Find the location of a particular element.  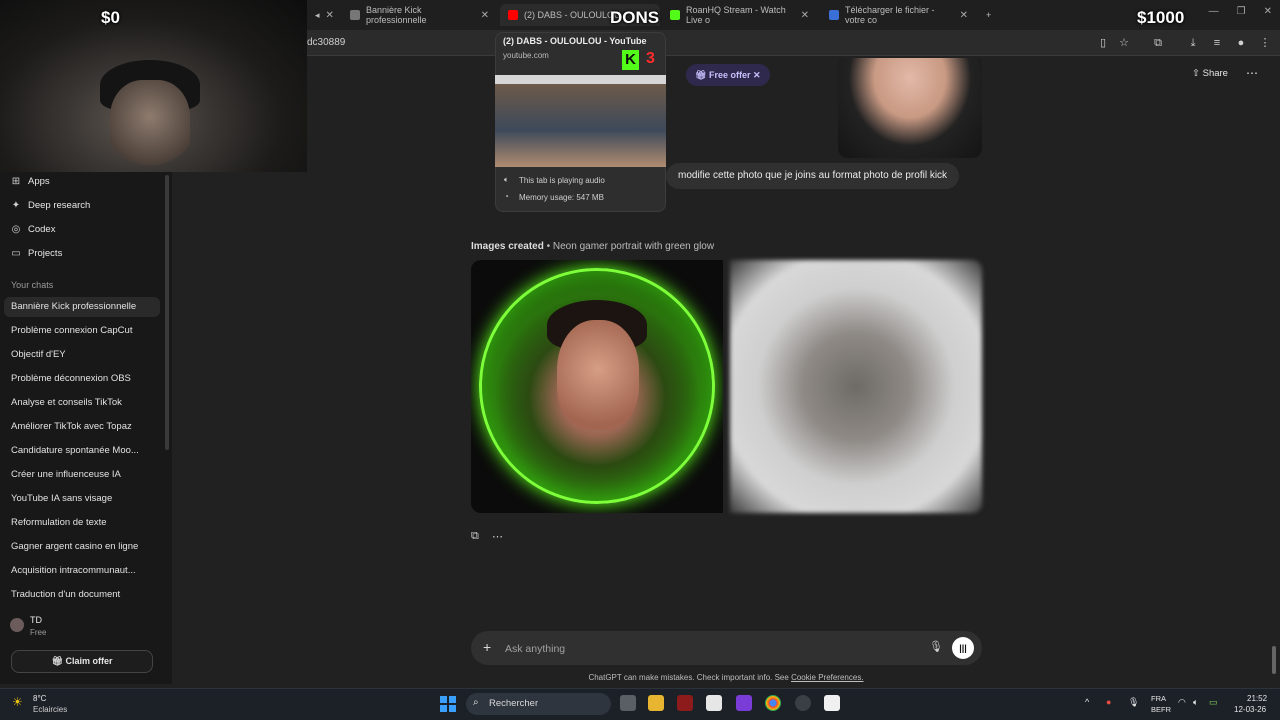

generated-image-neon-portrait is located at coordinates (597, 386).